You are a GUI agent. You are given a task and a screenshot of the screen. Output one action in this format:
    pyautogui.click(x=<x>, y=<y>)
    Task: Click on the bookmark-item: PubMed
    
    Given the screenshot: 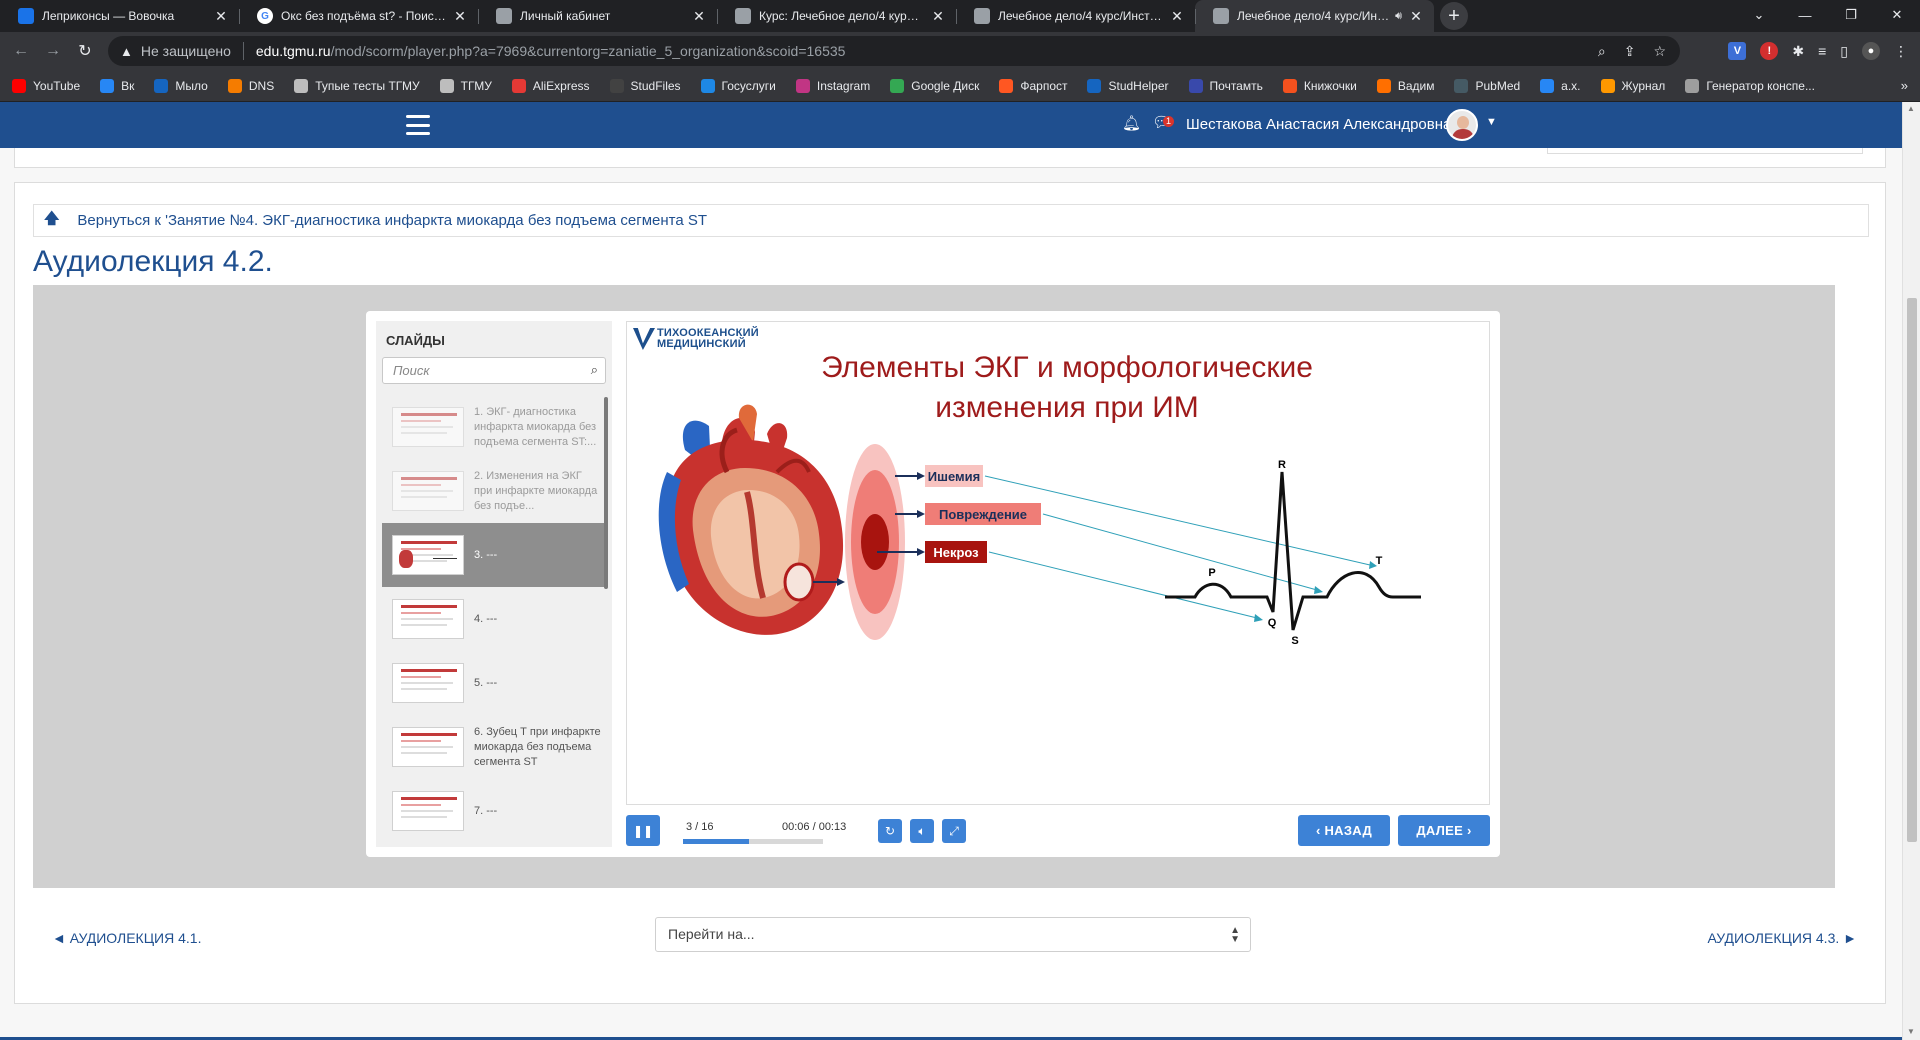 What is the action you would take?
    pyautogui.click(x=1487, y=85)
    